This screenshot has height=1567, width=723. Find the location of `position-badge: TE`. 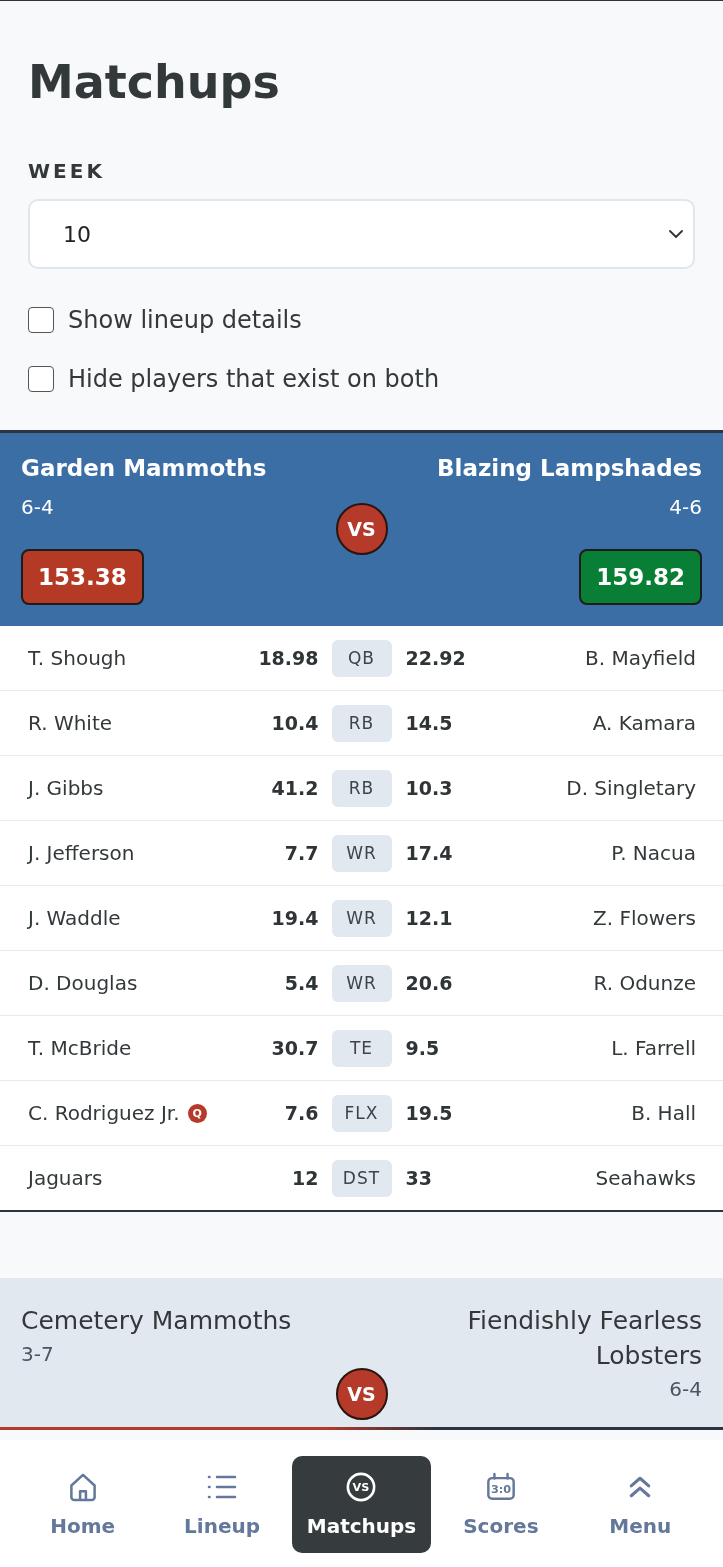

position-badge: TE is located at coordinates (361, 1048).